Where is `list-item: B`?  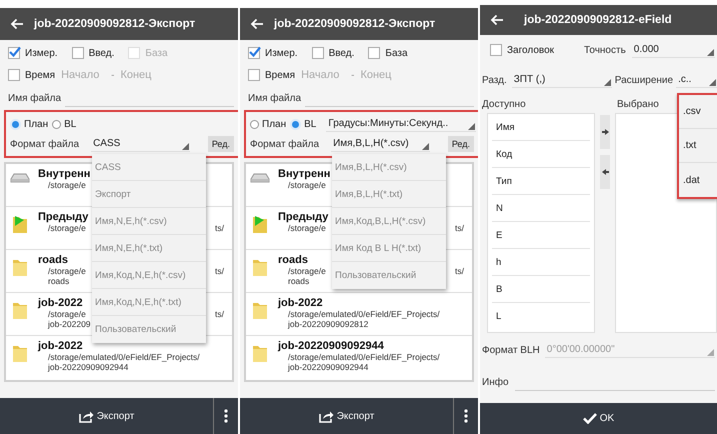 list-item: B is located at coordinates (541, 289).